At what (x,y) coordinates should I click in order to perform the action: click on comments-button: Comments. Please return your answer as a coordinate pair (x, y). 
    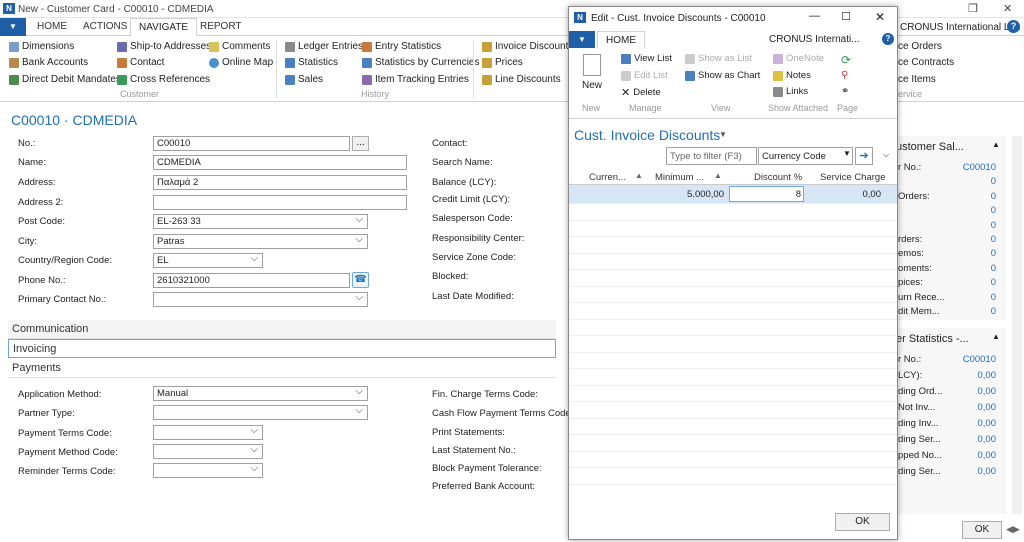
    Looking at the image, I should click on (239, 46).